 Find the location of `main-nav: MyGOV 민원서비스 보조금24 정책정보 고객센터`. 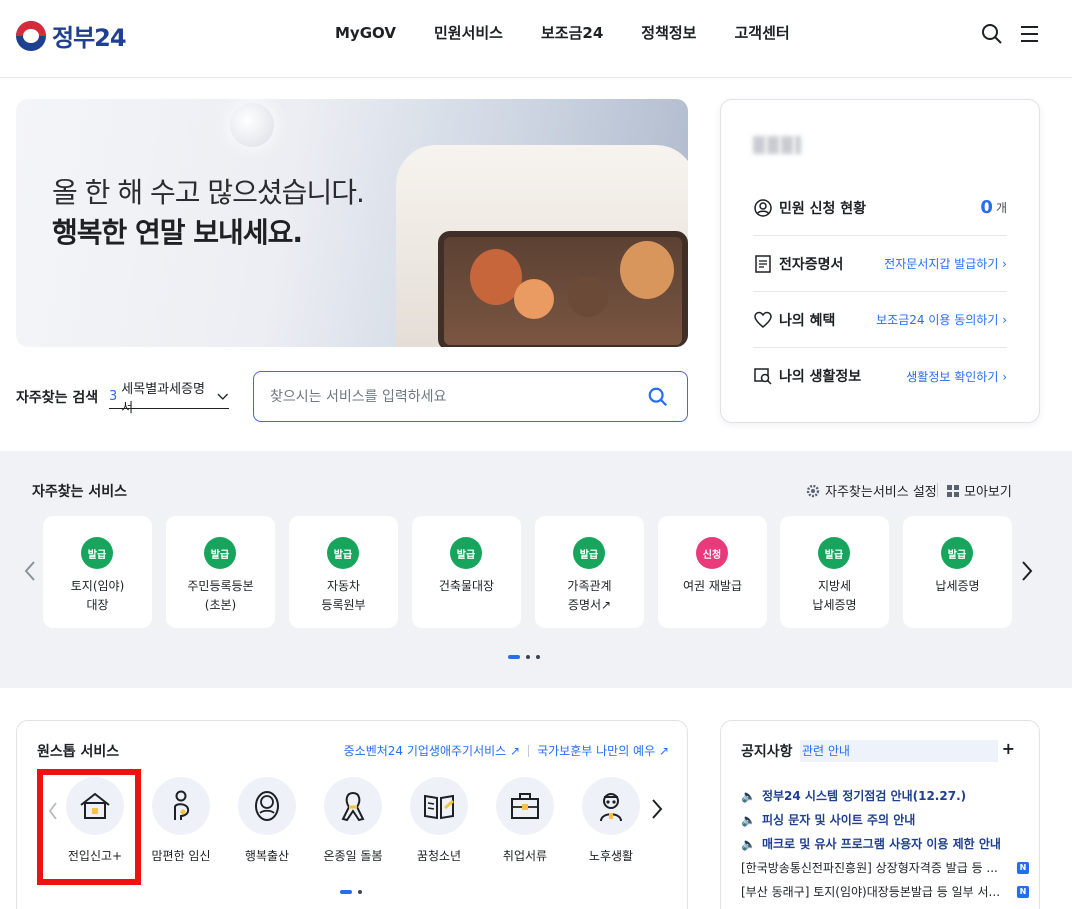

main-nav: MyGOV 민원서비스 보조금24 정책정보 고객센터 is located at coordinates (562, 33).